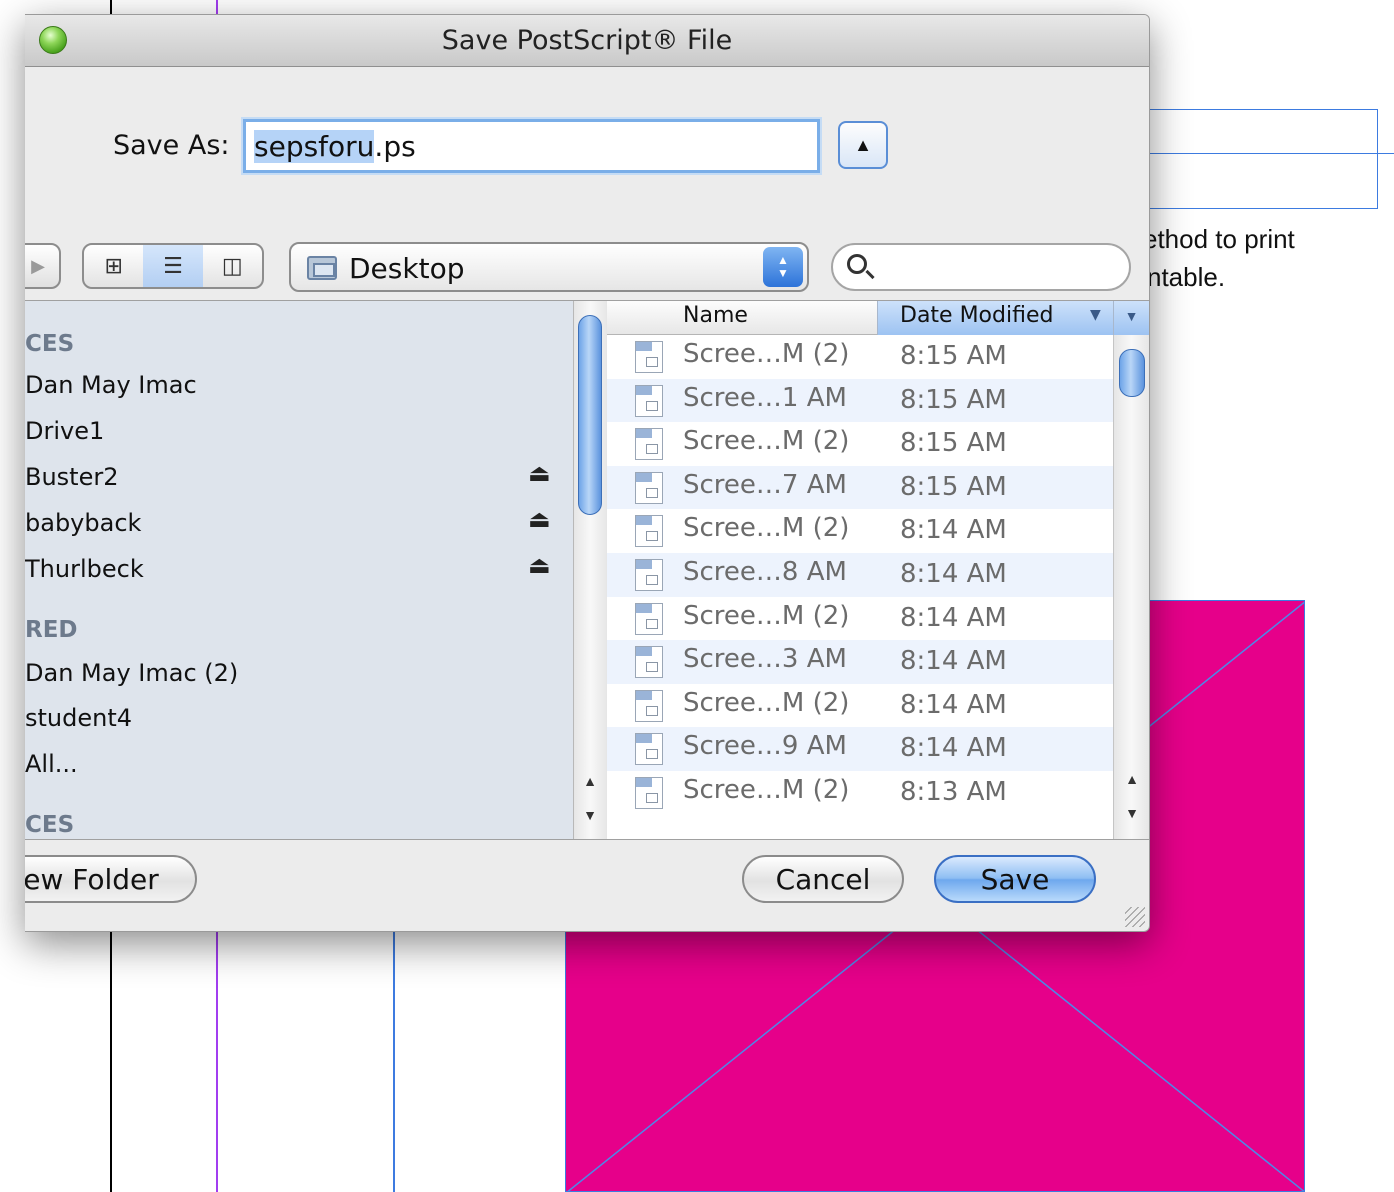  What do you see at coordinates (111, 385) in the screenshot?
I see `sidebar-item-dan-may-imac: Dan May Imac` at bounding box center [111, 385].